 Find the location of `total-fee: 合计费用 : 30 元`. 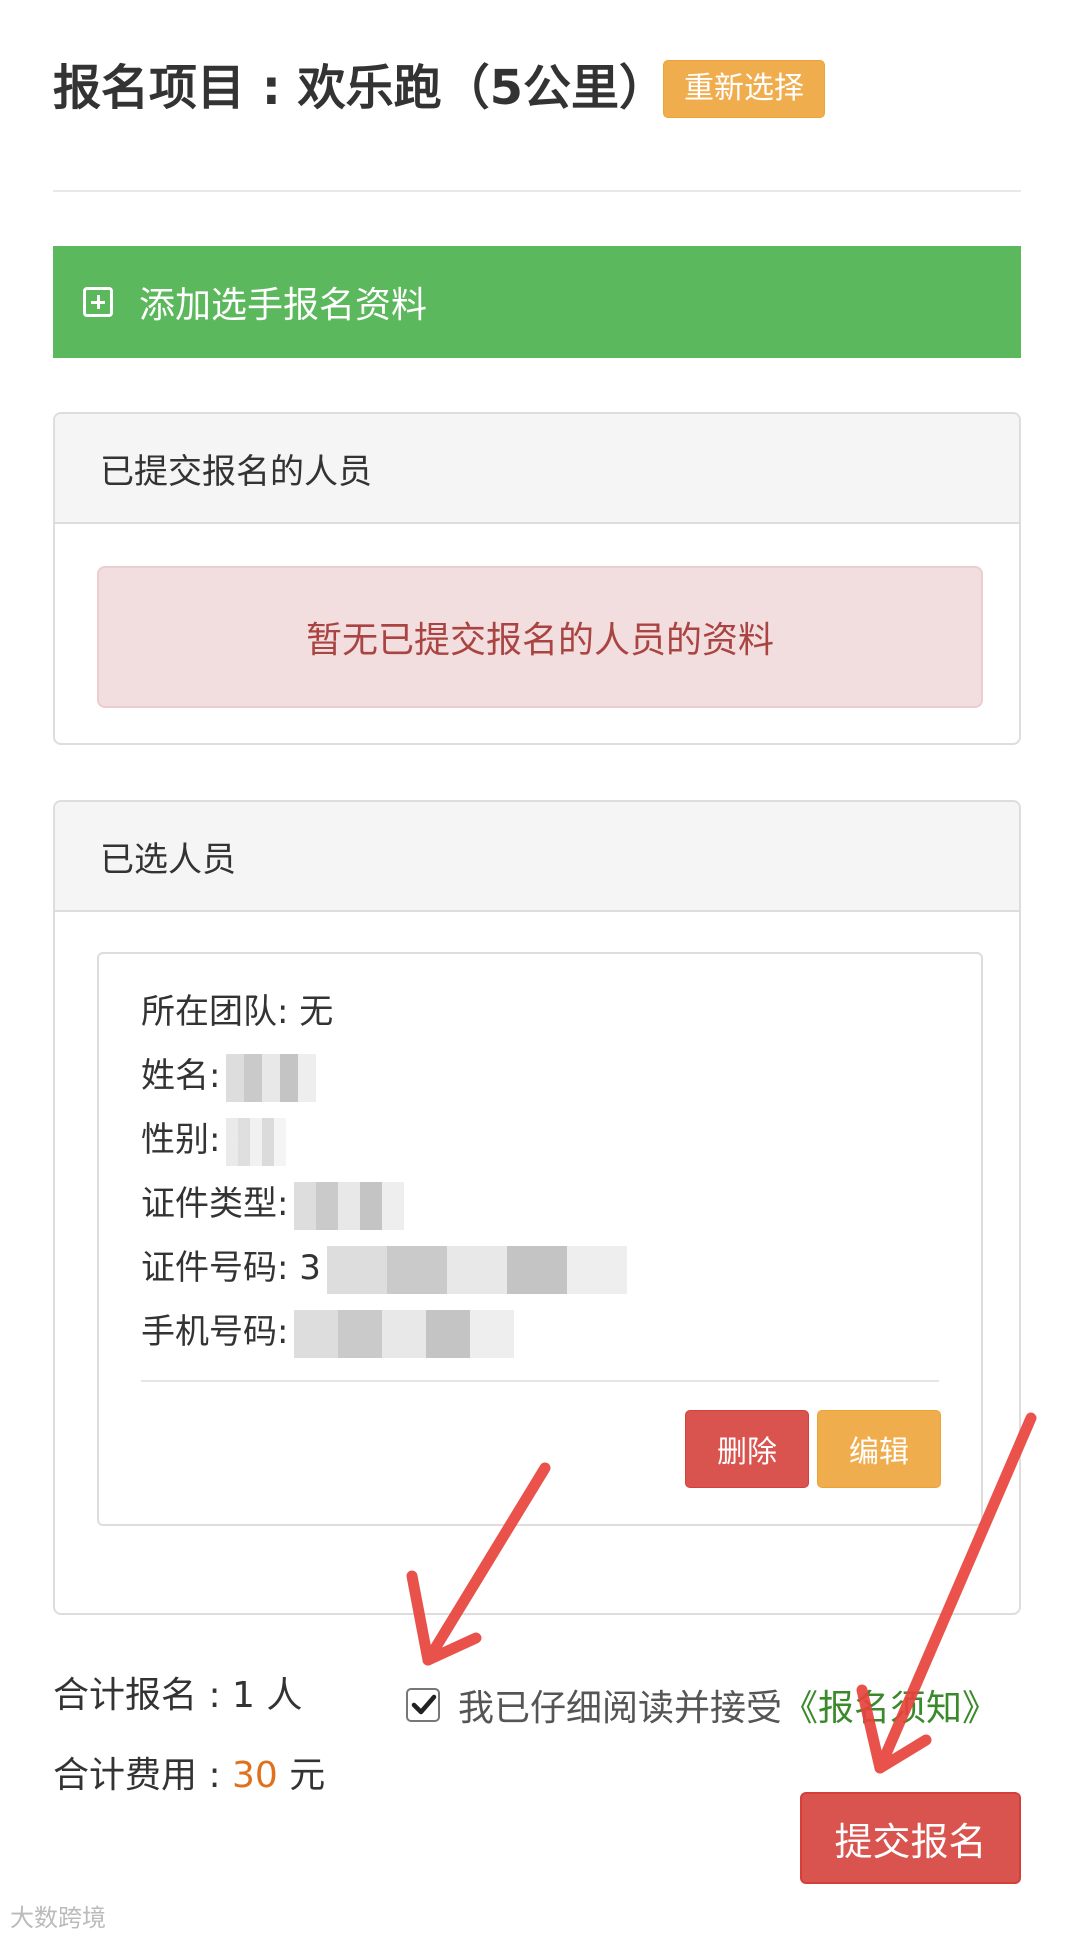

total-fee: 合计费用 : 30 元 is located at coordinates (189, 1772).